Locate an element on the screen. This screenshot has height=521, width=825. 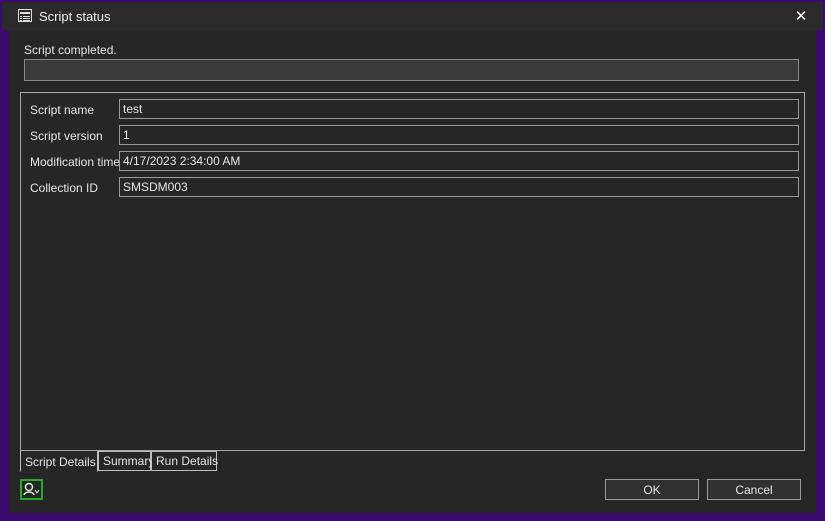
close-button: ✕ is located at coordinates (801, 16).